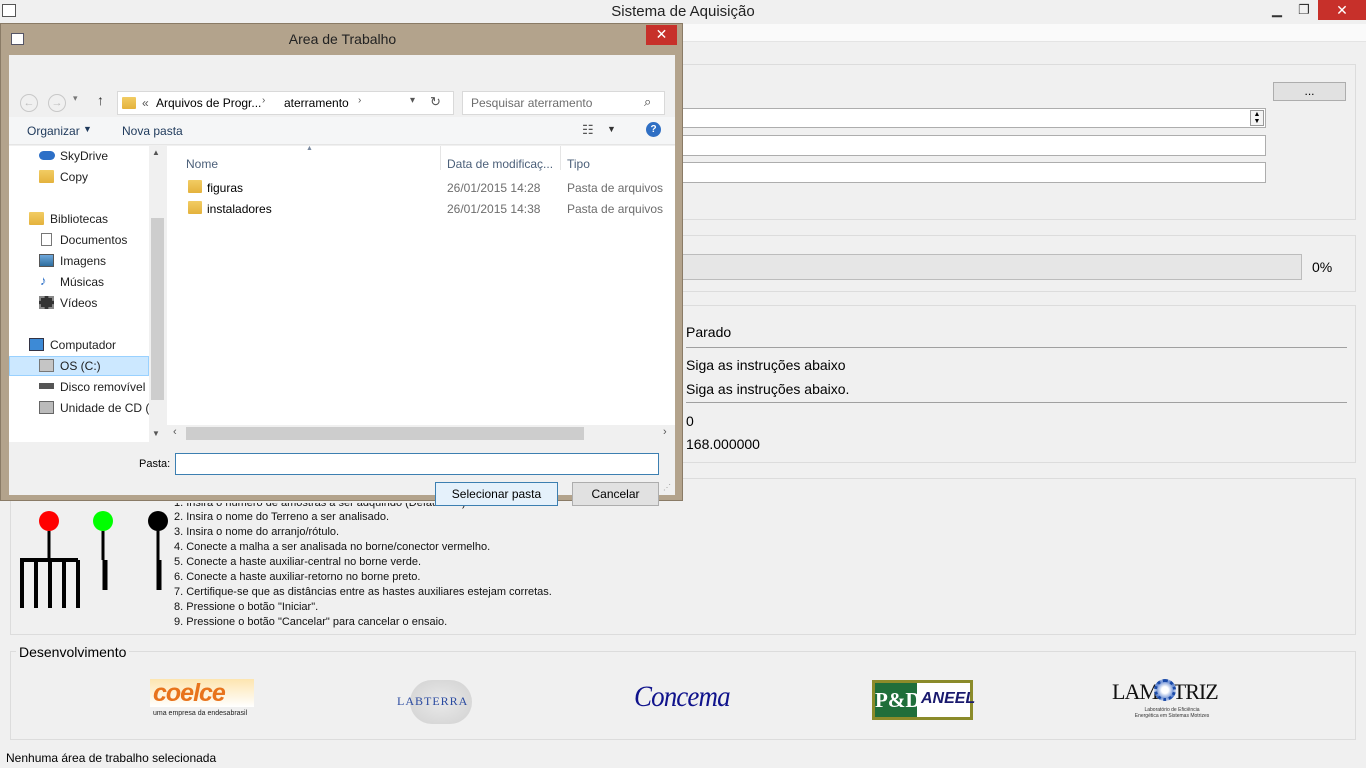 This screenshot has height=768, width=1366. What do you see at coordinates (202, 164) in the screenshot?
I see `column-header-name: Nome` at bounding box center [202, 164].